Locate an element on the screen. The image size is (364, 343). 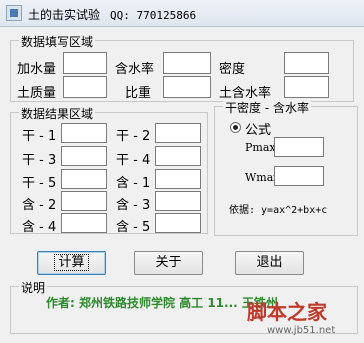
site-watermark: 脚本之家 www.jb51.net is located at coordinates (302, 318).